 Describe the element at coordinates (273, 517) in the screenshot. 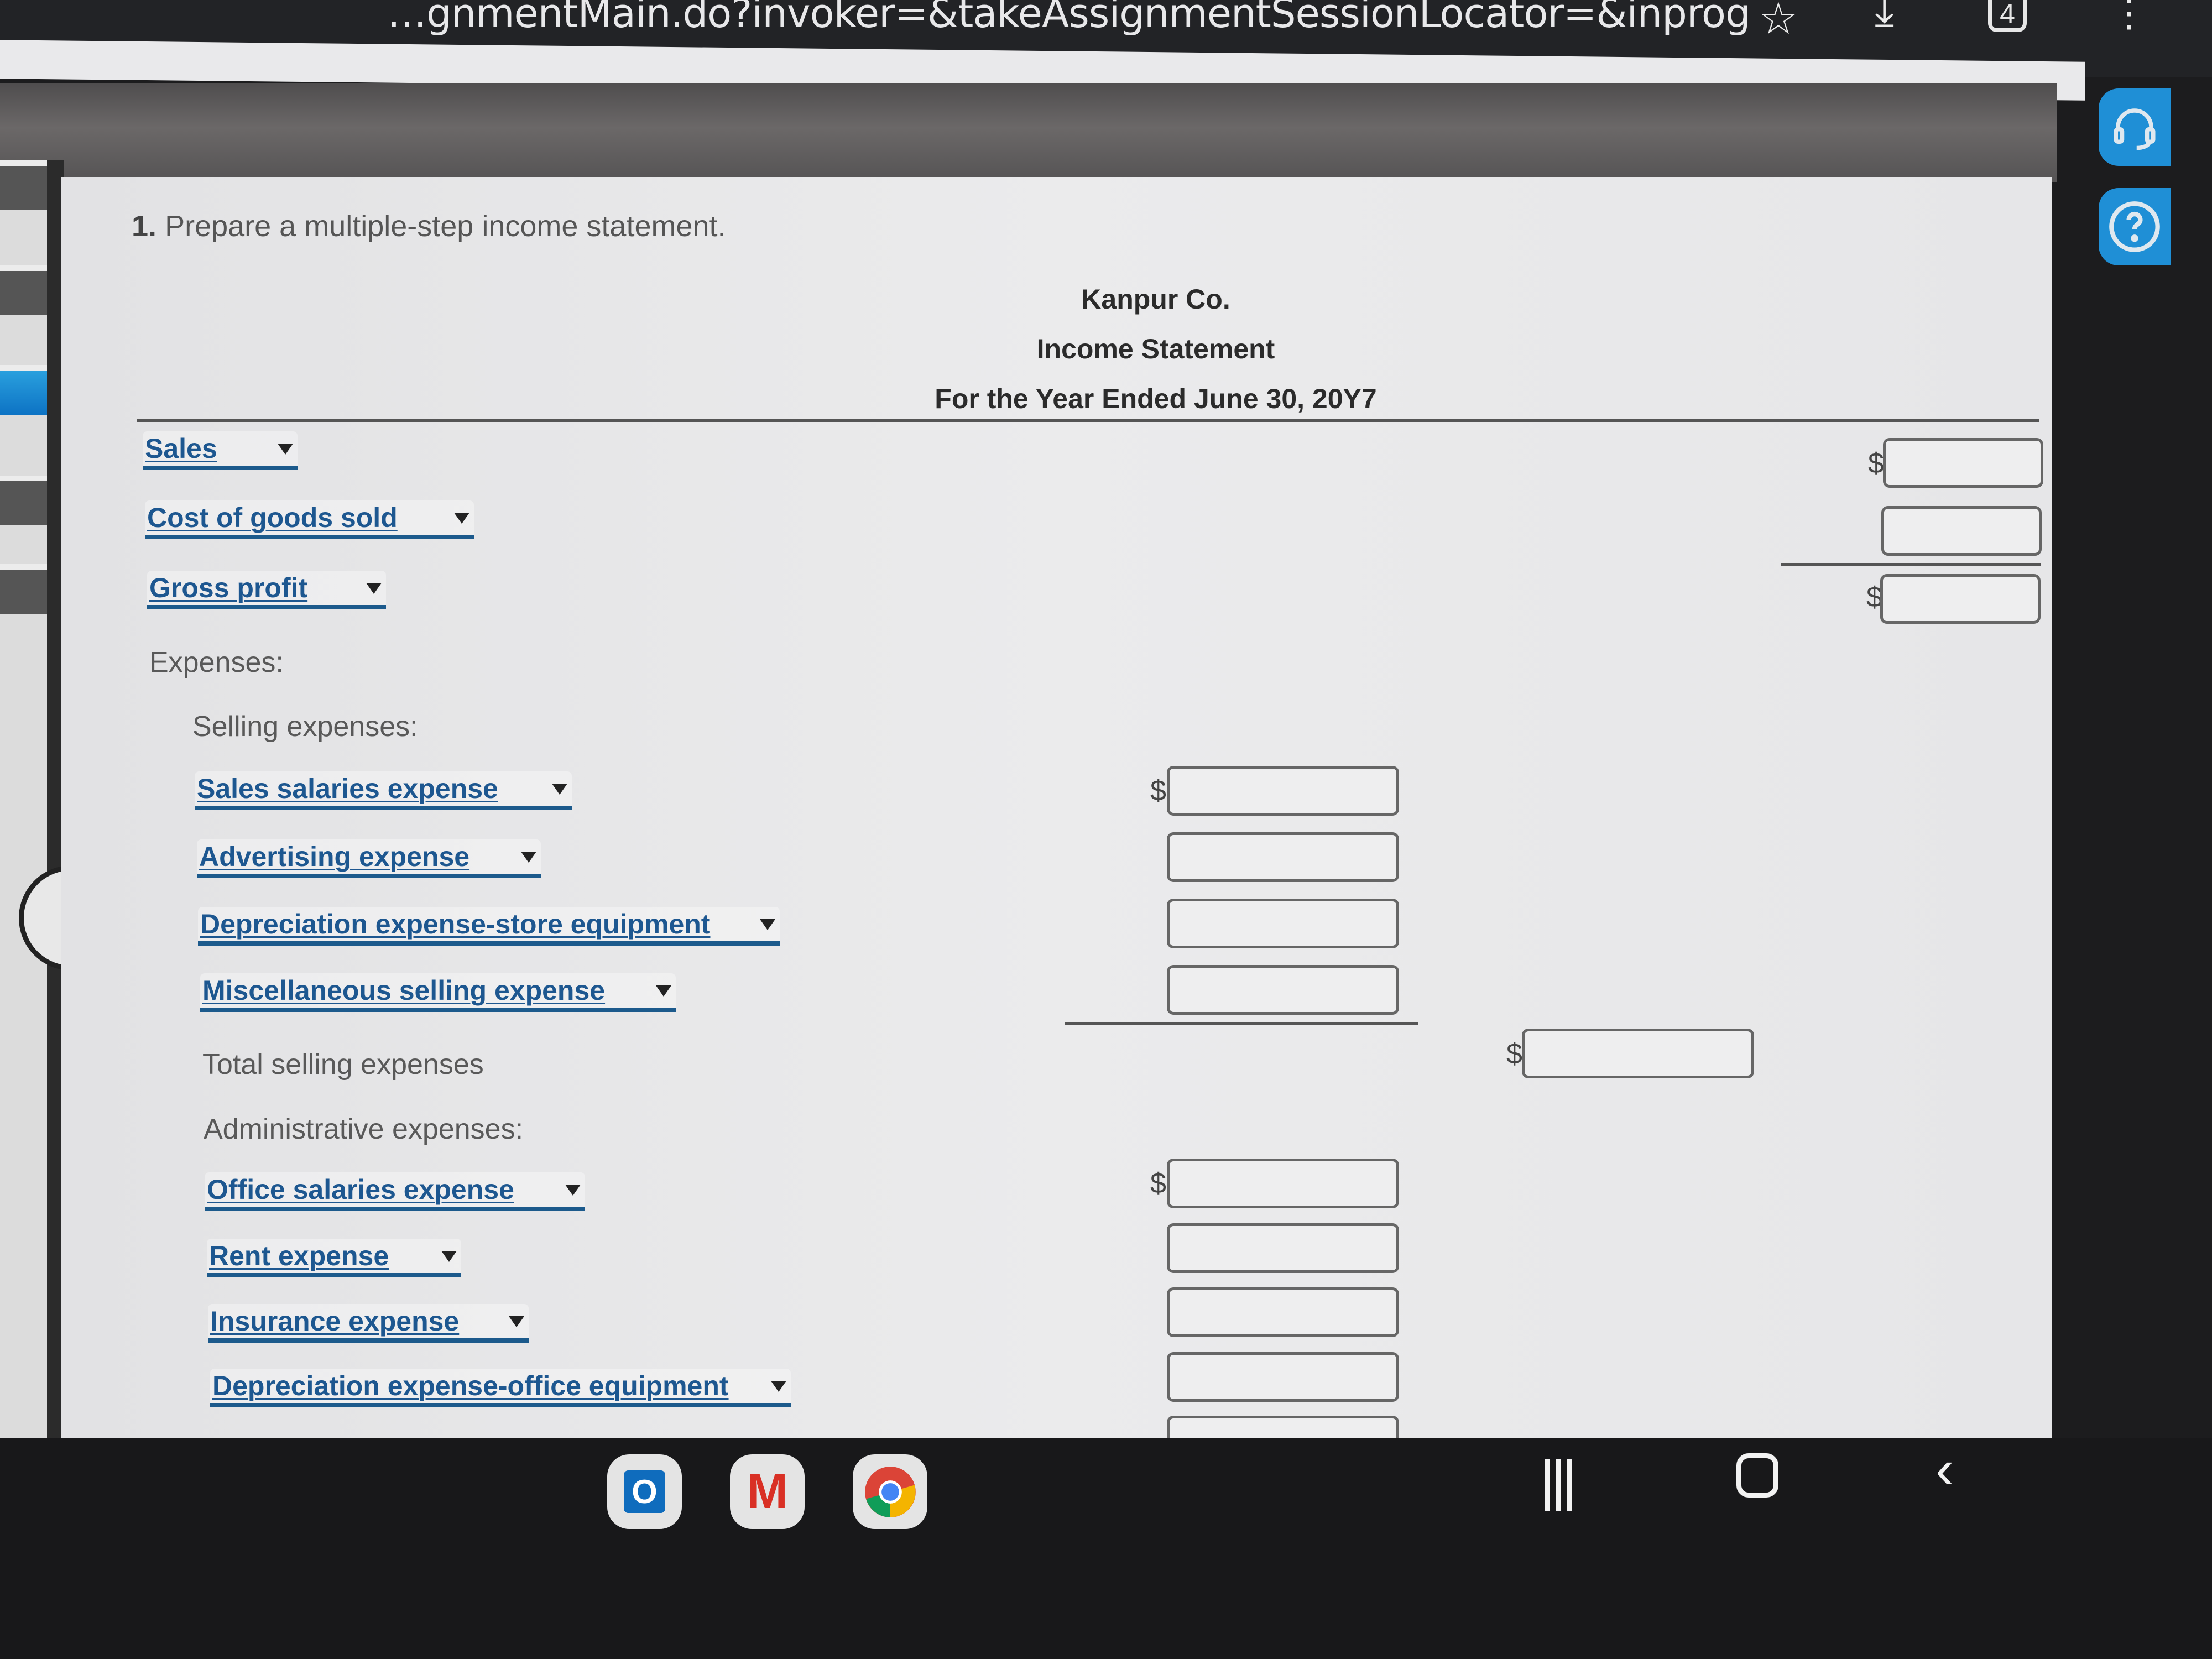

I see `dropdown-label: Cost of goods sold` at that location.